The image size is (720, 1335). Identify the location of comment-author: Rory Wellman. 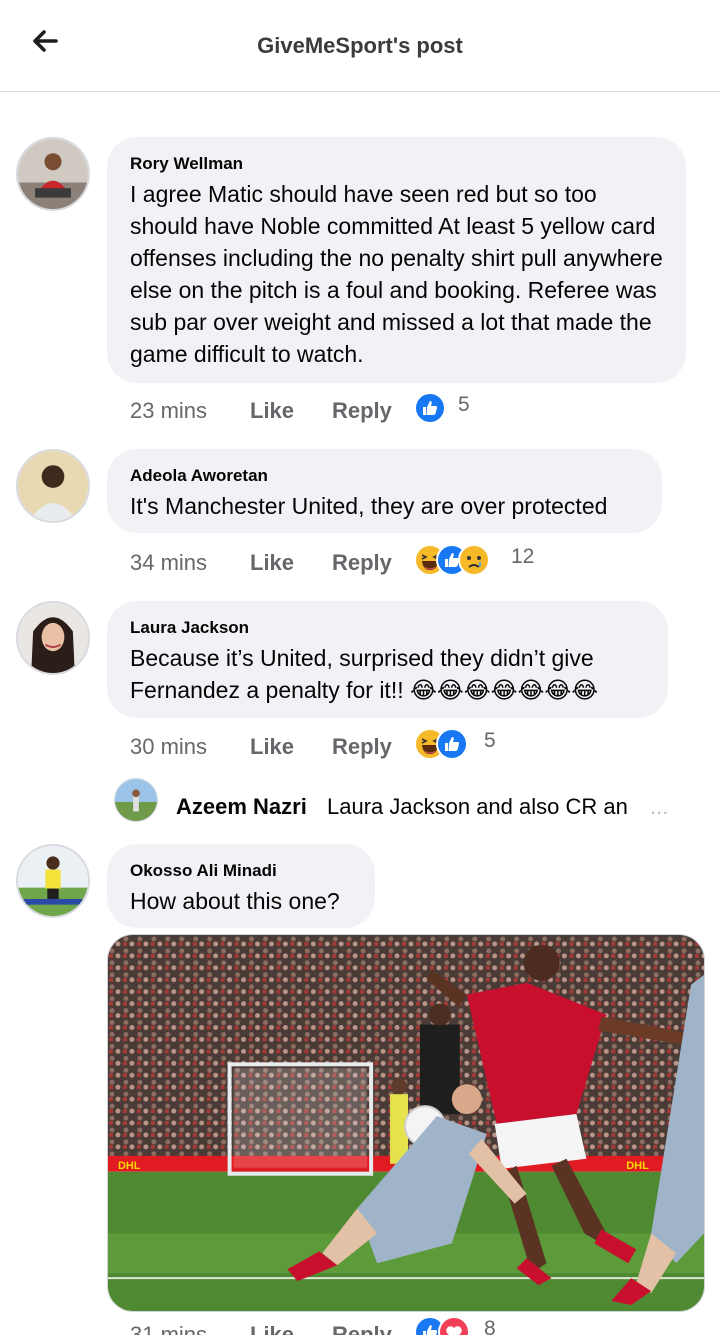
(397, 164).